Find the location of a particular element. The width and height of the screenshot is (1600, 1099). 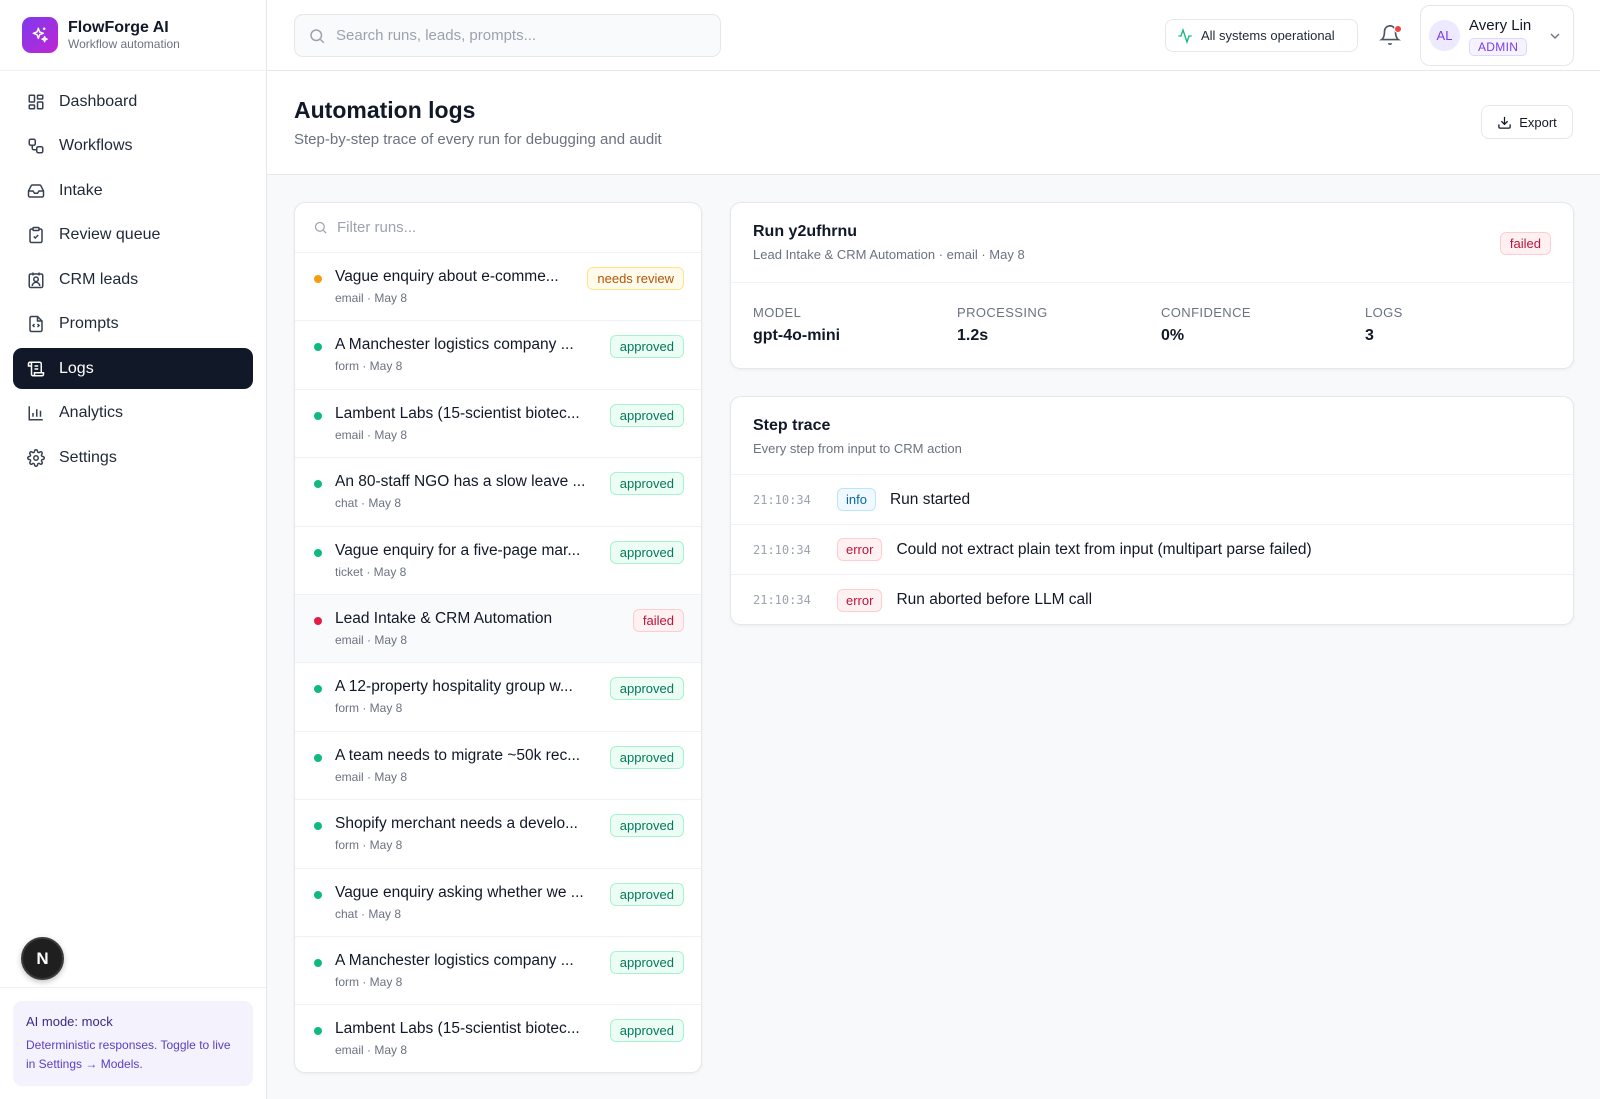

search-input is located at coordinates (516, 35).